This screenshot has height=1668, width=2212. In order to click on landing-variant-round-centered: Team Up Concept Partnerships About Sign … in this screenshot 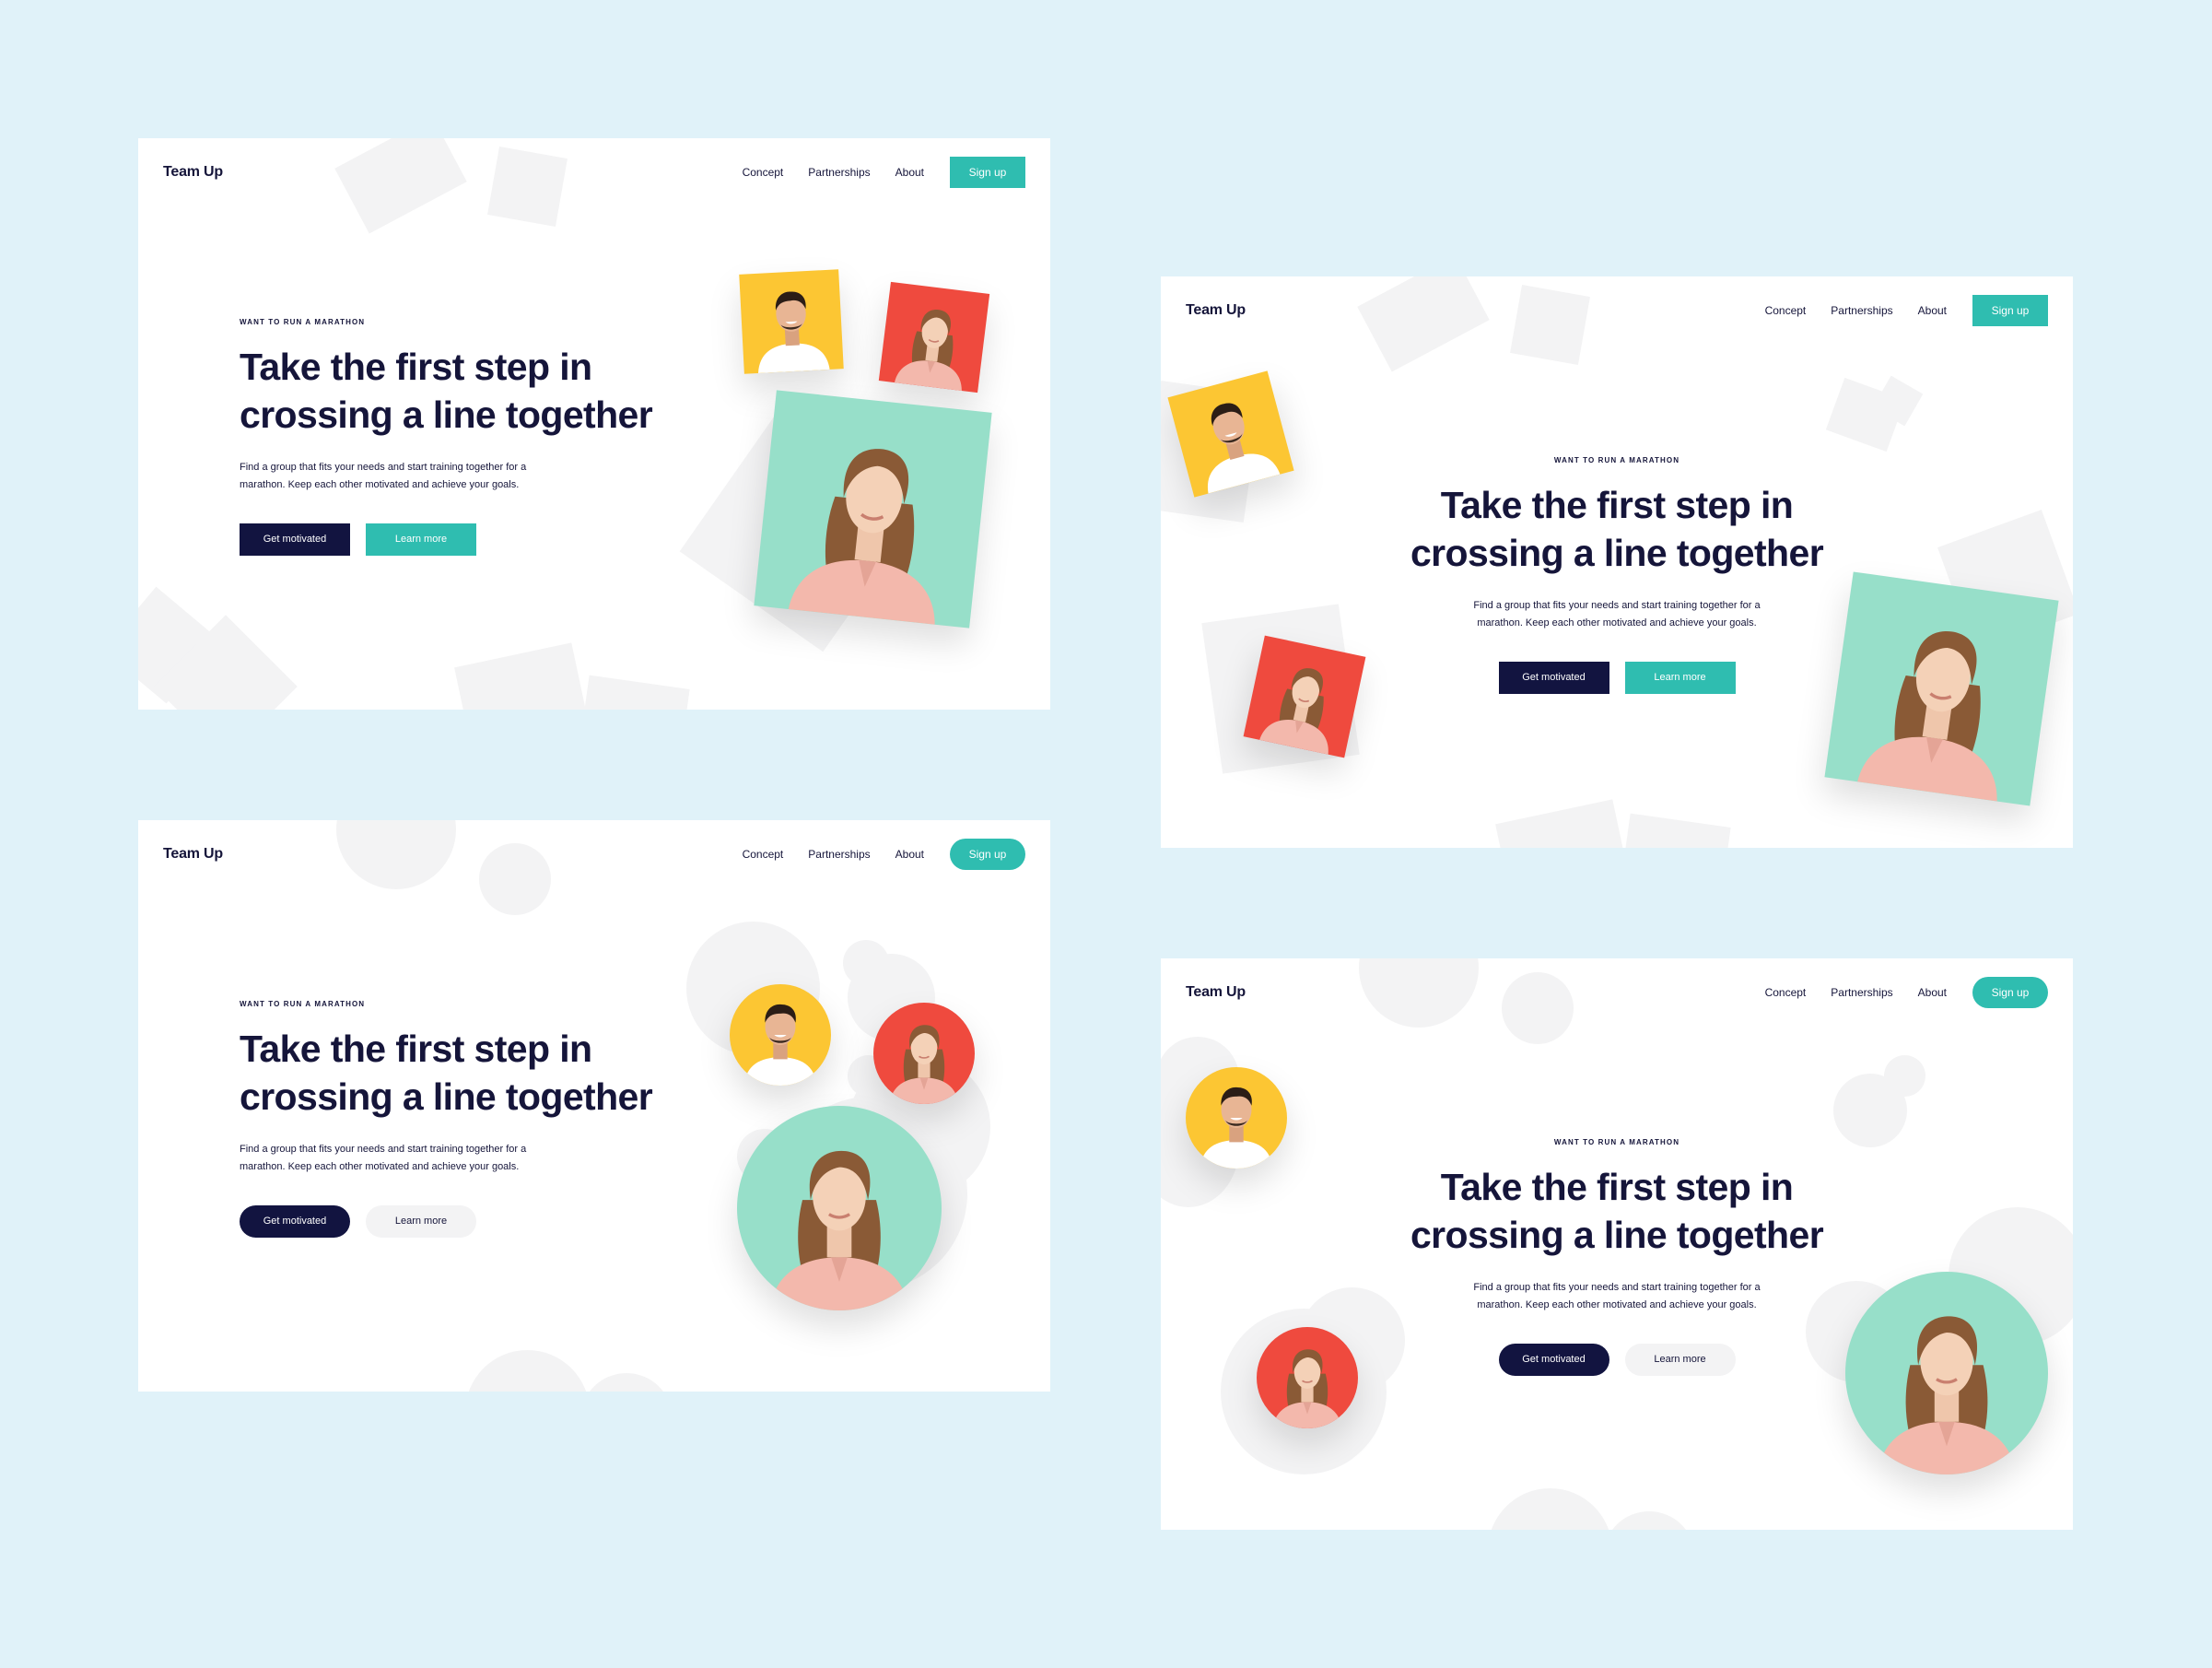, I will do `click(1617, 1244)`.